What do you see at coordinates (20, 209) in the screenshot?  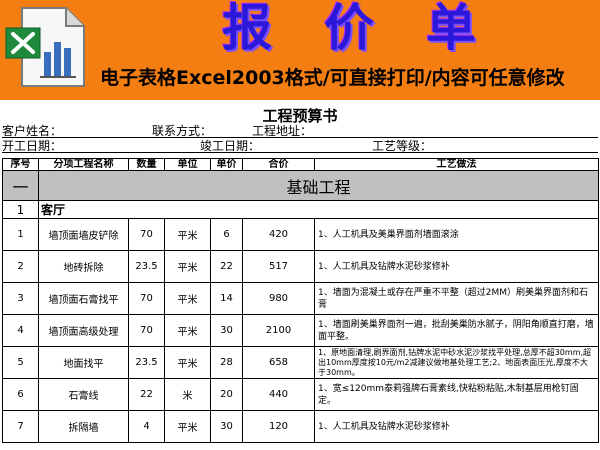 I see `subsection-no: 1` at bounding box center [20, 209].